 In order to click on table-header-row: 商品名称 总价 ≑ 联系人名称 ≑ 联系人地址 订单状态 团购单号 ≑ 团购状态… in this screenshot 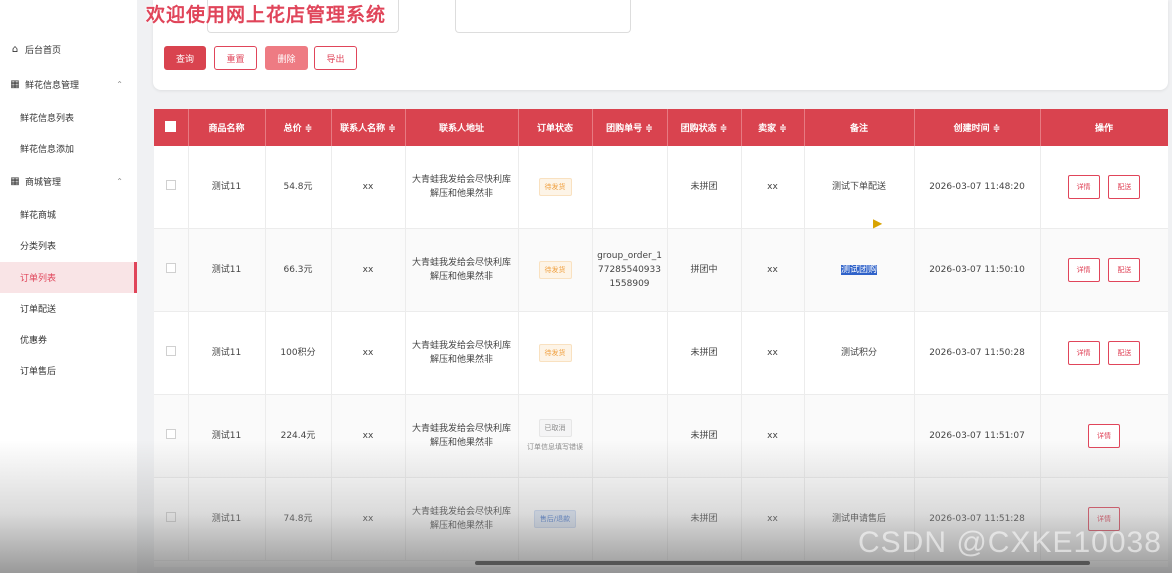, I will do `click(661, 127)`.